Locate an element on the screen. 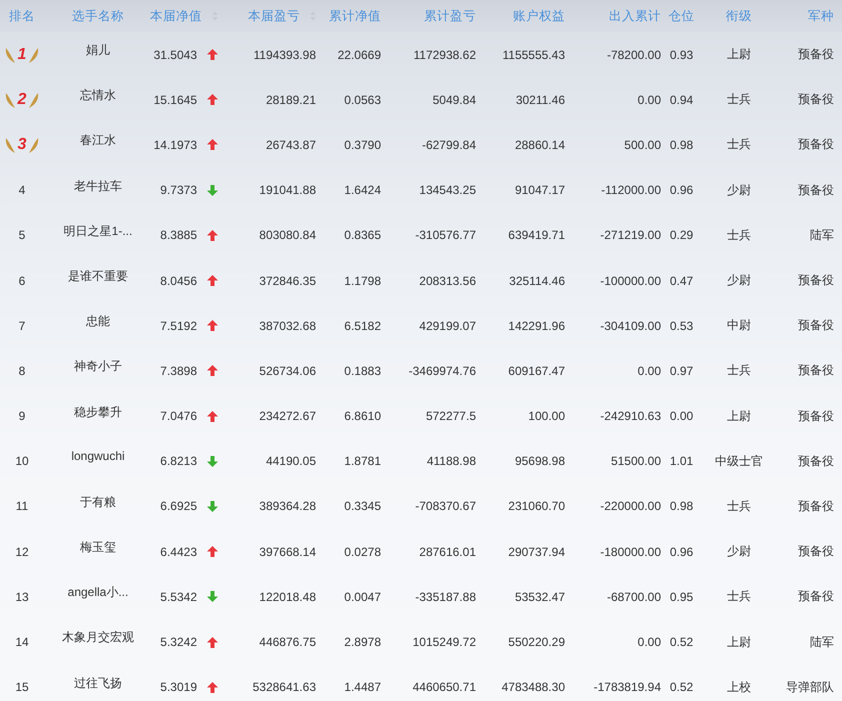 The height and width of the screenshot is (701, 842). cum-pnl-cell: -335187.88 is located at coordinates (445, 597).